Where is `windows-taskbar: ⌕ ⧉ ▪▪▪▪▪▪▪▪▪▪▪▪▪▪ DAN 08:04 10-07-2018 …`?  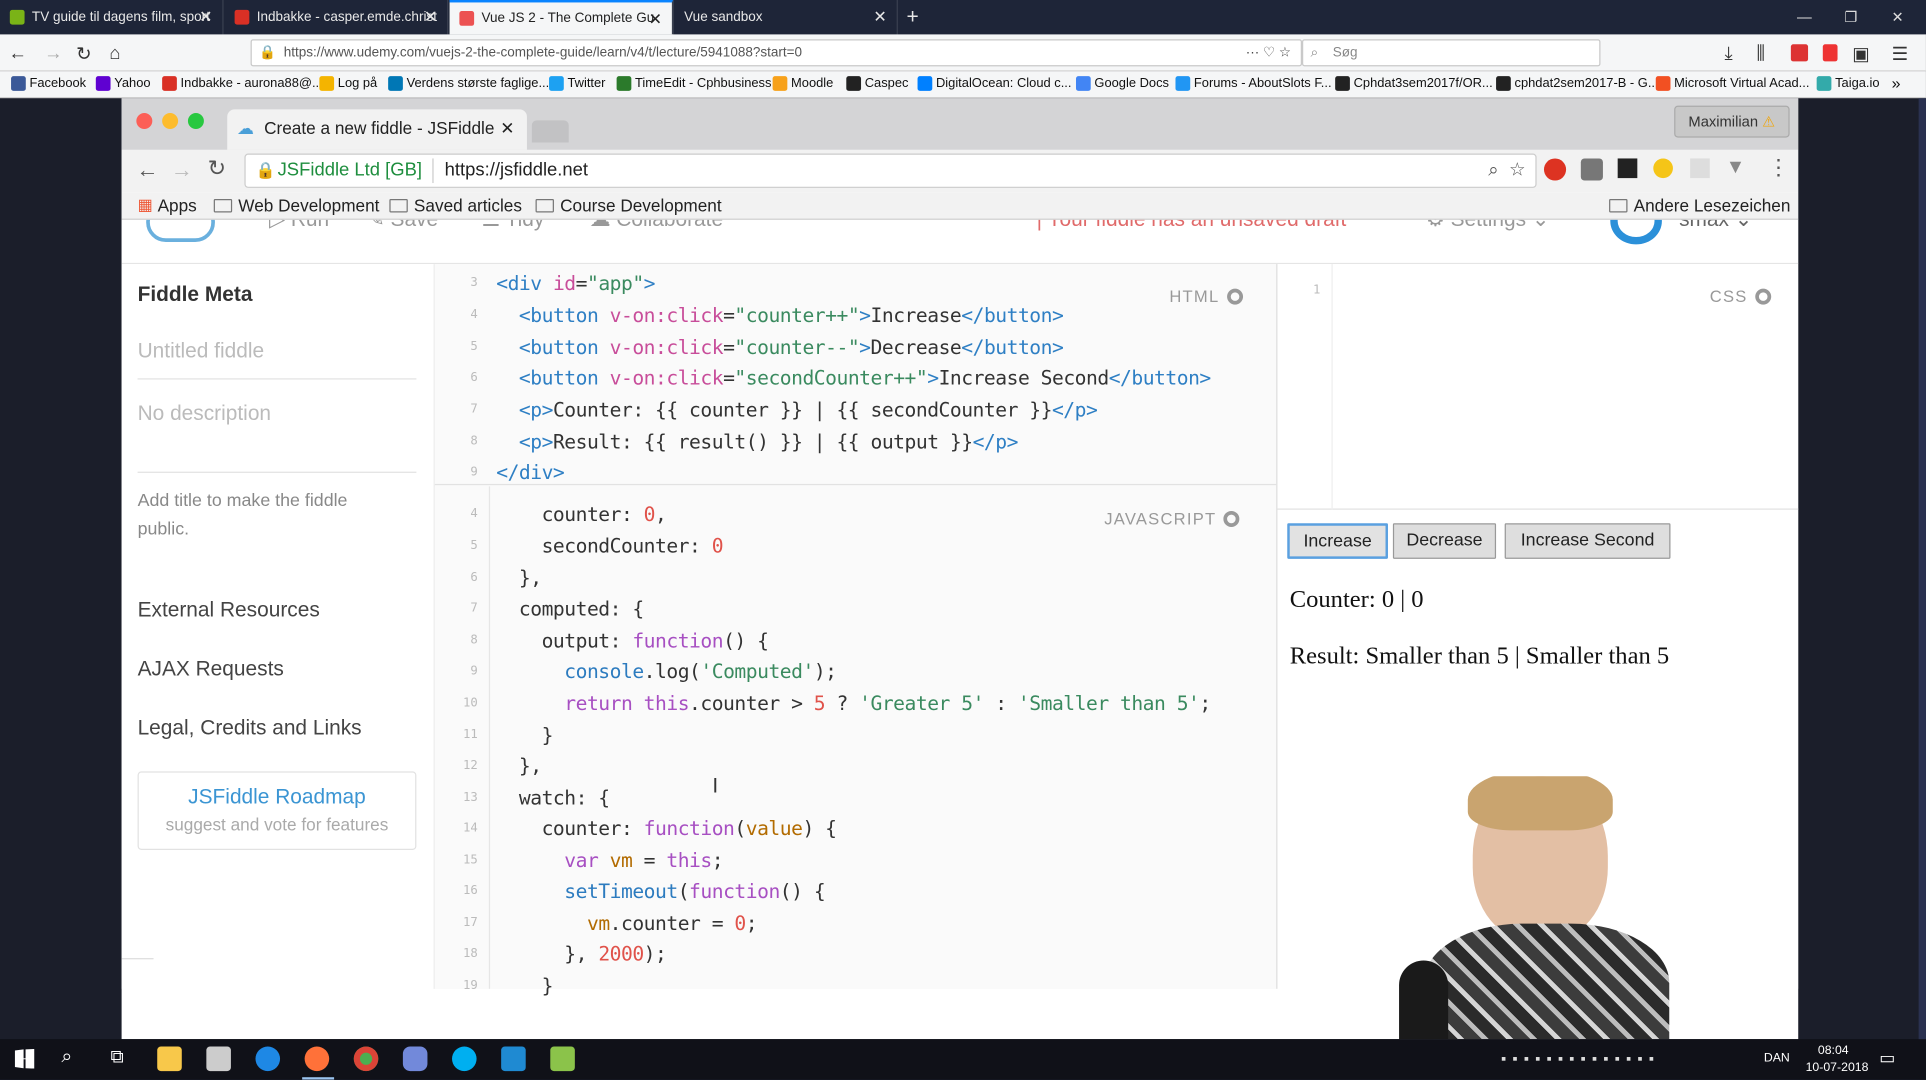 windows-taskbar: ⌕ ⧉ ▪▪▪▪▪▪▪▪▪▪▪▪▪▪ DAN 08:04 10-07-2018 … is located at coordinates (963, 1059).